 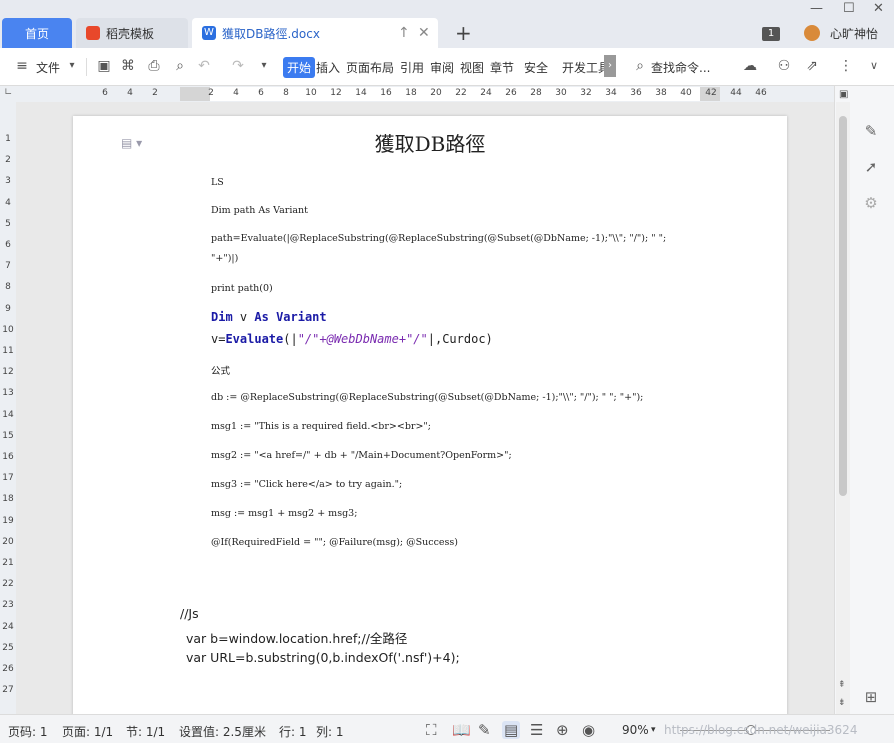 I want to click on doc-line: "+")|), so click(x=225, y=258).